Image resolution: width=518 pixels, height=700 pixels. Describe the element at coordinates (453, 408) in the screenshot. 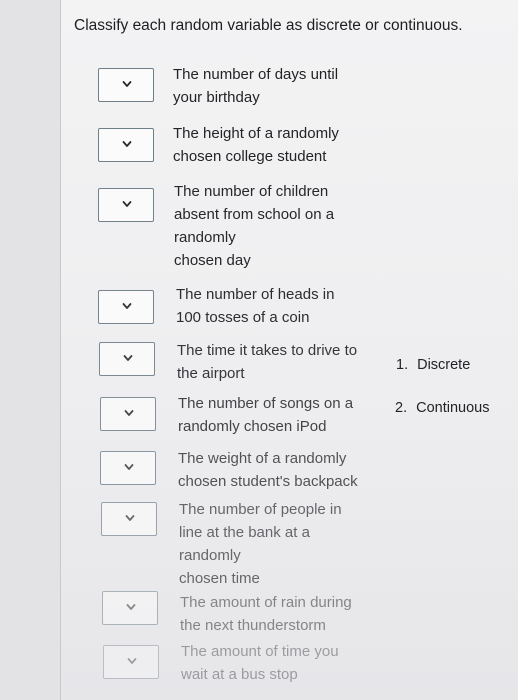

I see `option-label: Continuous` at that location.